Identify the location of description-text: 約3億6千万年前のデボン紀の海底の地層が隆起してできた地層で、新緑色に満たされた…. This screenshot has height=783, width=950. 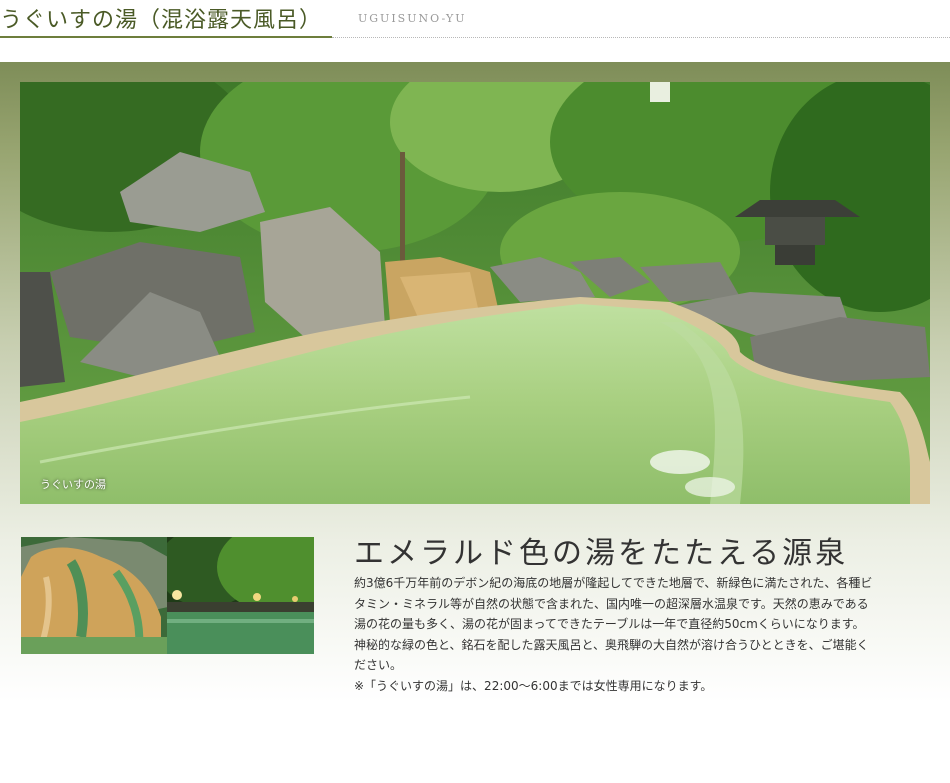
(613, 624).